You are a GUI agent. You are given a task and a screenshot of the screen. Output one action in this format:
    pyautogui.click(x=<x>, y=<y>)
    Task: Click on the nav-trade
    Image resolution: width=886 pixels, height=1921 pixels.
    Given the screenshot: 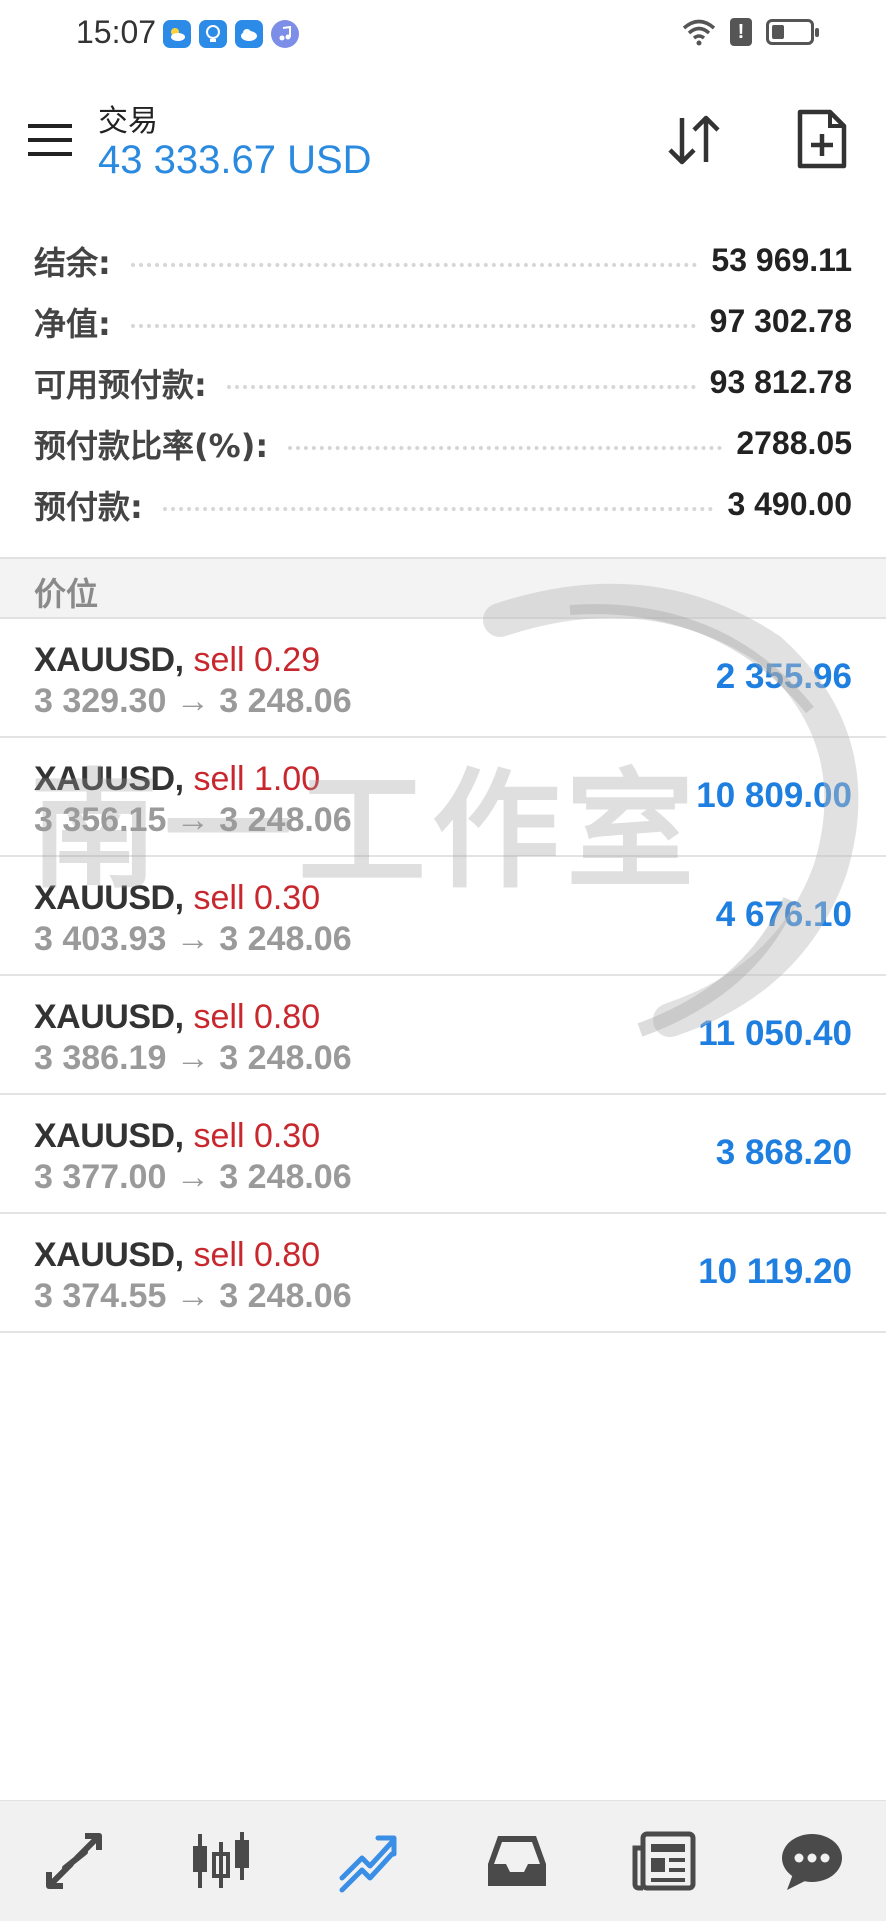 What is the action you would take?
    pyautogui.click(x=369, y=1861)
    